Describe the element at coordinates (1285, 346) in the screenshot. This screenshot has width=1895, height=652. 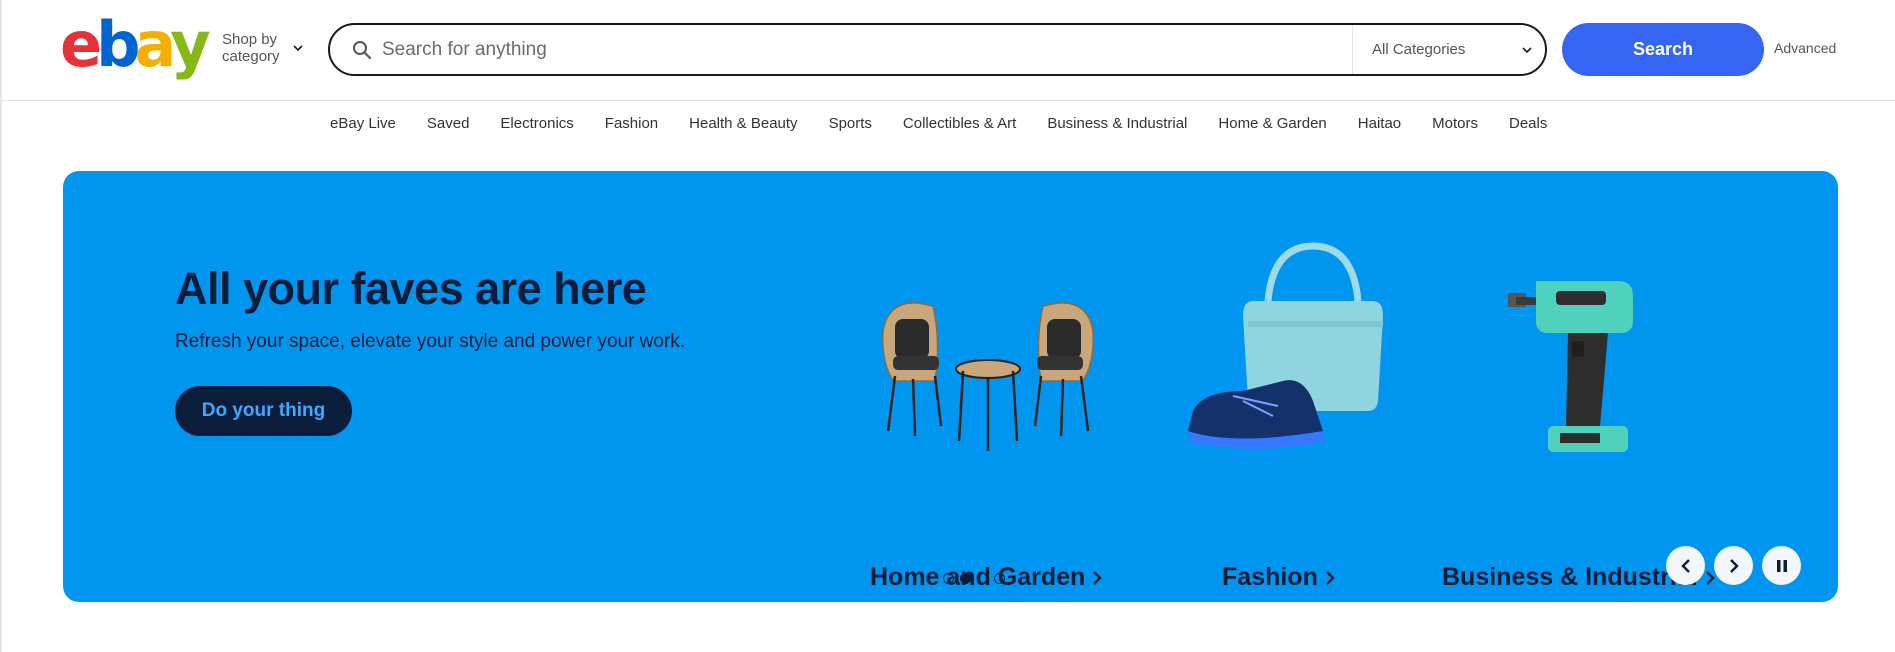
I see `handbag-sneaker-image` at that location.